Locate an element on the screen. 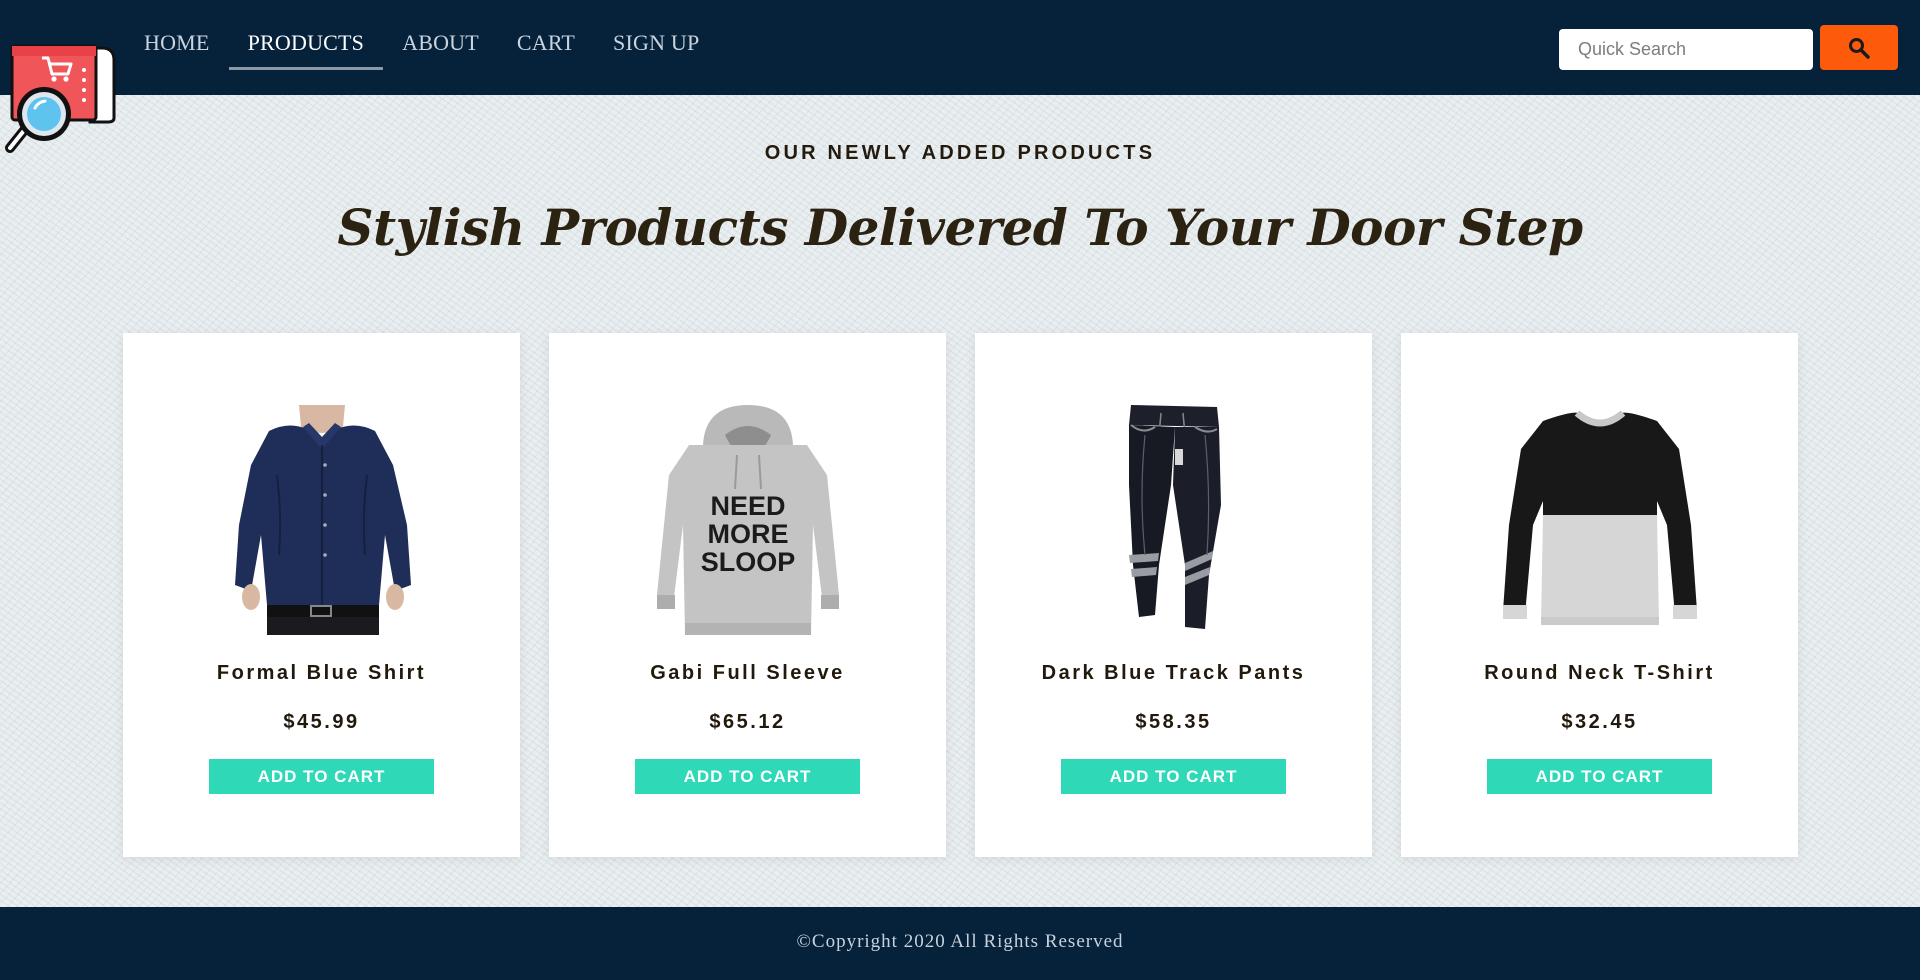 The width and height of the screenshot is (1920, 980). product-name: Dark Blue Track Pants is located at coordinates (1173, 673).